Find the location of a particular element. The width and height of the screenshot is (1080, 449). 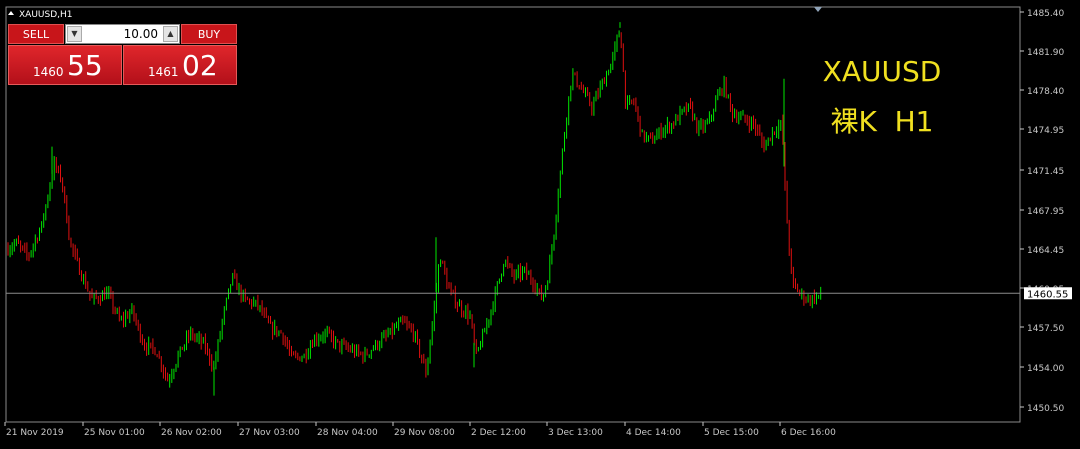

time-tick-label: 26 Nov 02:00 is located at coordinates (191, 433).